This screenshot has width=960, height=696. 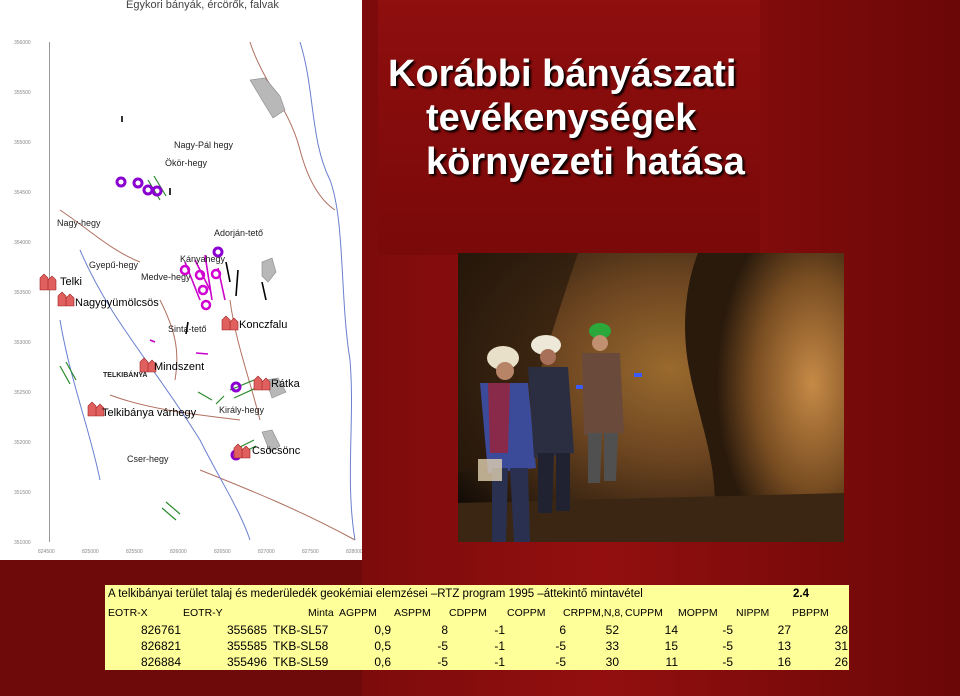 I want to click on town-label: Mindszent, so click(x=179, y=367).